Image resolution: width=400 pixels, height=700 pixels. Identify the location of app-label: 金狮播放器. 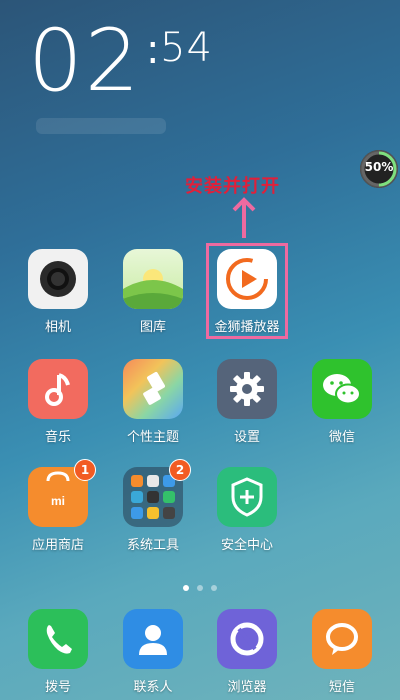
(247, 327).